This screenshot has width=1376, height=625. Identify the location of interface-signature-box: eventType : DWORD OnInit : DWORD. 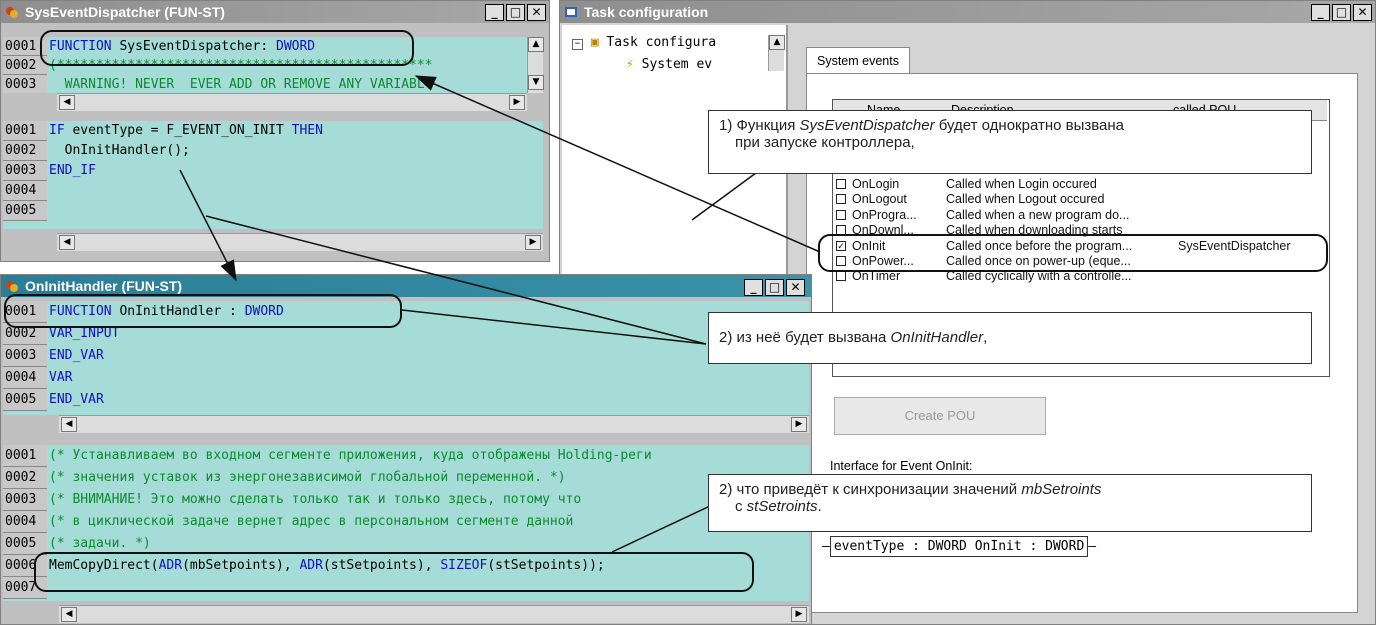
(959, 546).